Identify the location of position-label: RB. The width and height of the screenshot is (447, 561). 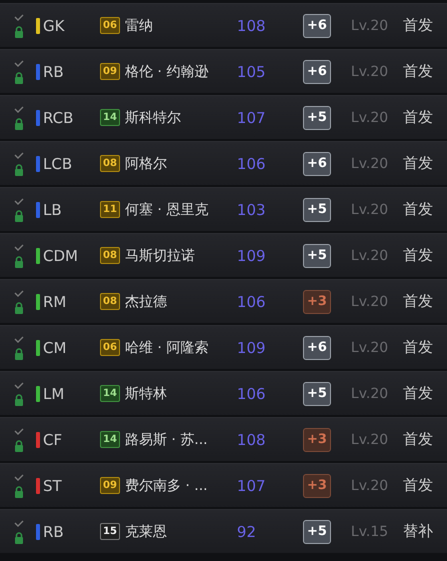
(53, 531).